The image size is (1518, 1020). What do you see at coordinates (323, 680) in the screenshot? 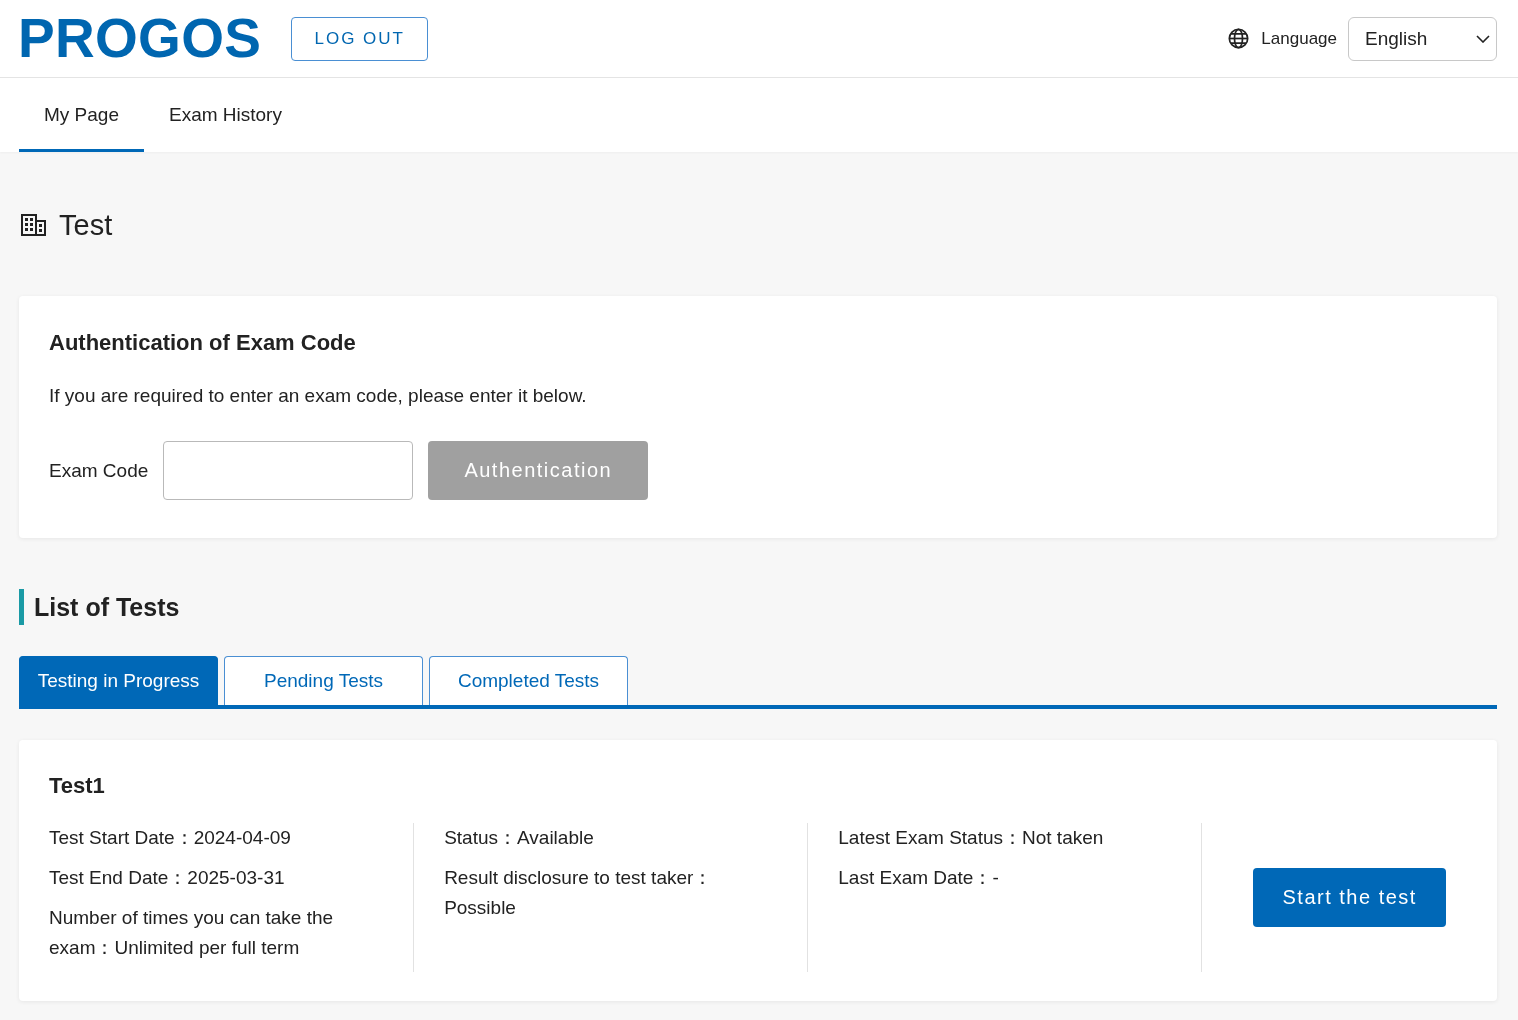
I see `test-tab: Pending Tests` at bounding box center [323, 680].